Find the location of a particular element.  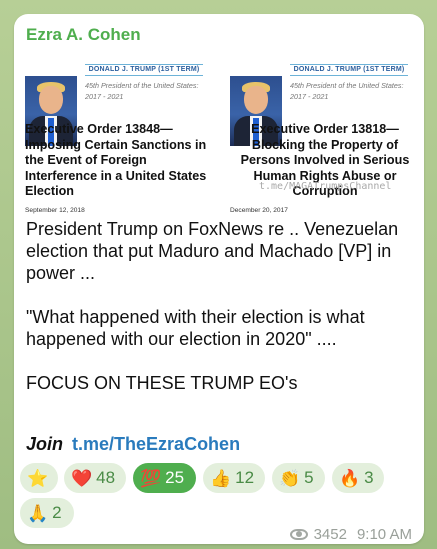

heart-icon: ❤️ is located at coordinates (82, 478).